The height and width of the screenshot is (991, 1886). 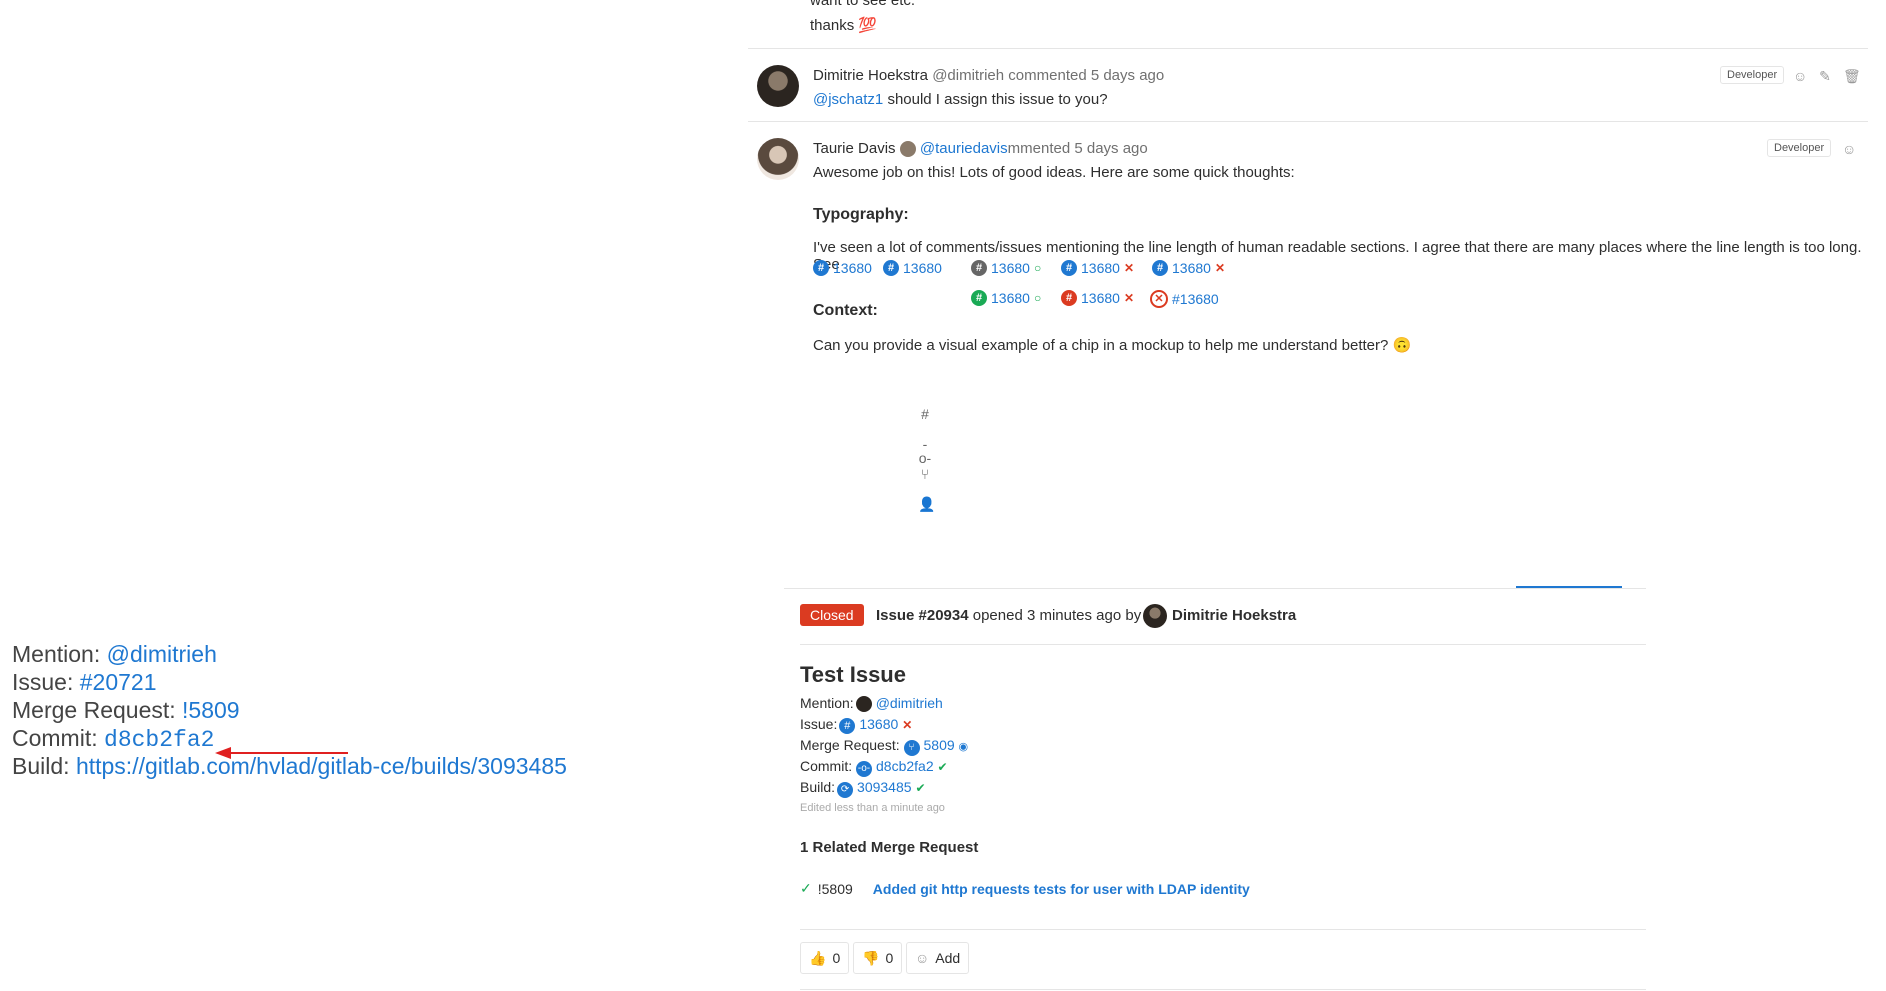 What do you see at coordinates (1569, 587) in the screenshot?
I see `active-tab-indicator` at bounding box center [1569, 587].